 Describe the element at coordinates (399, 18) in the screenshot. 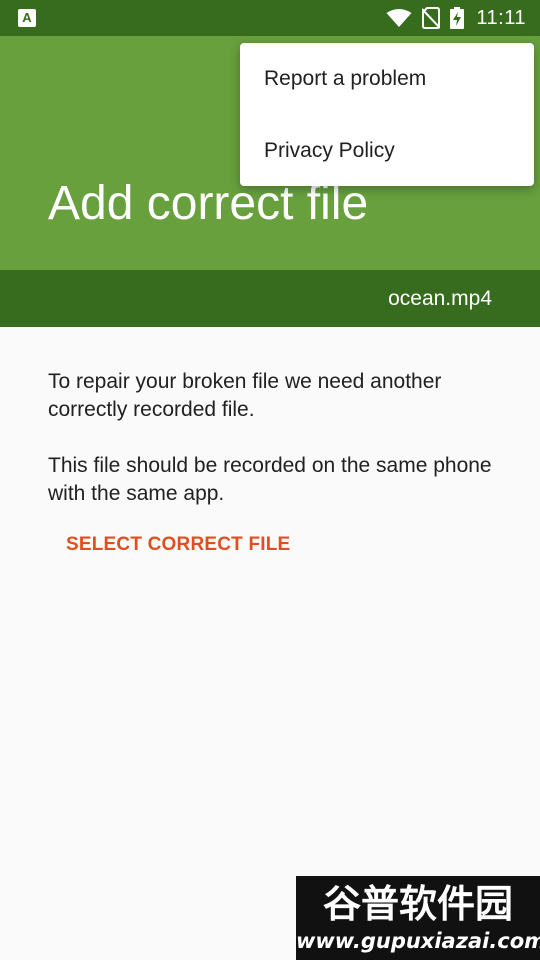

I see `wifi-icon` at that location.